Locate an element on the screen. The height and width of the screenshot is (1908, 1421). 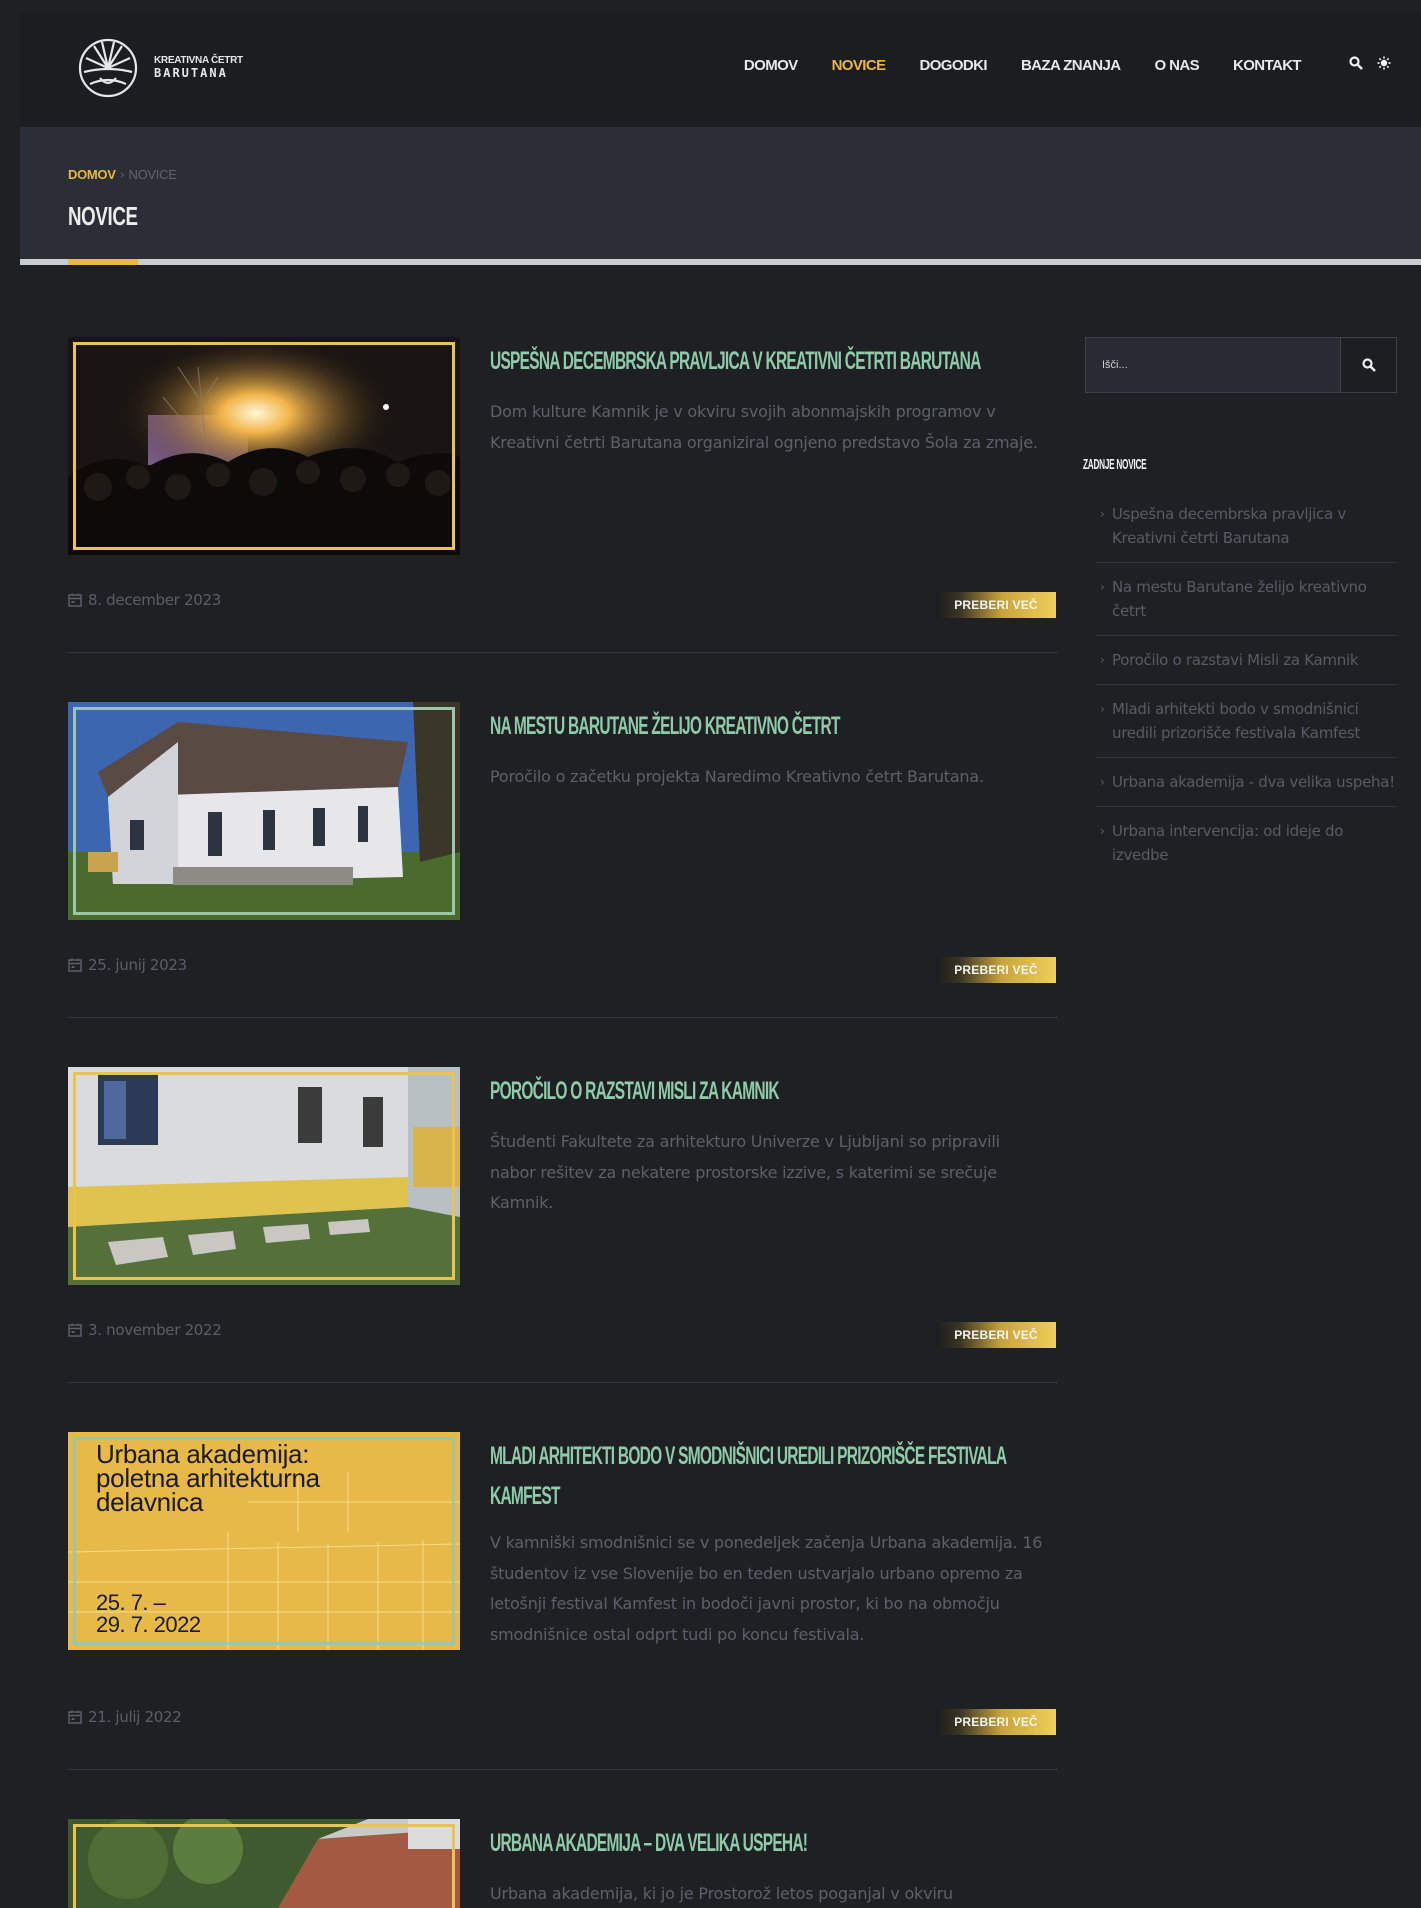
nav-item-dogodki: DOGODKI is located at coordinates (953, 65).